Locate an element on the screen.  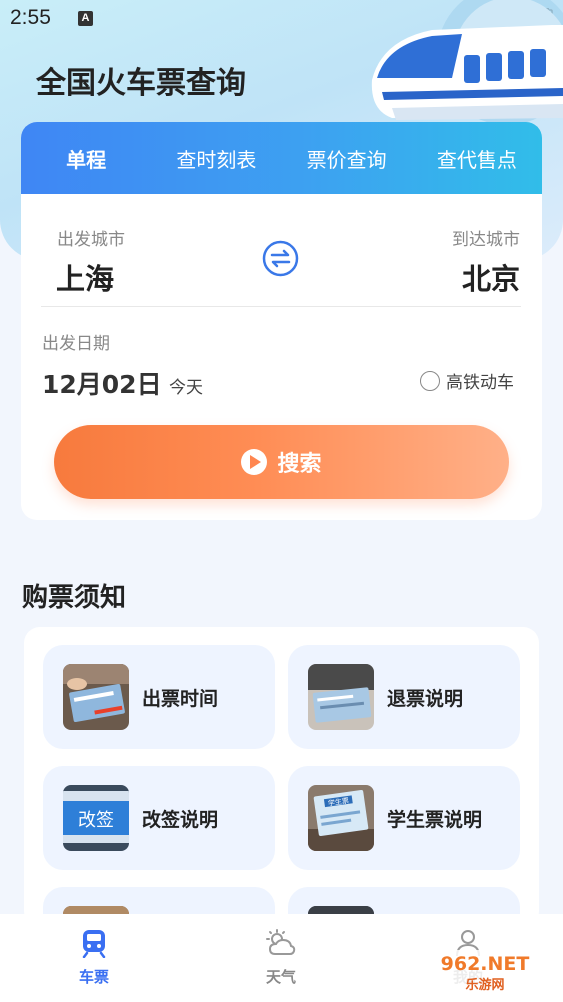
swap-icon is located at coordinates (280, 258).